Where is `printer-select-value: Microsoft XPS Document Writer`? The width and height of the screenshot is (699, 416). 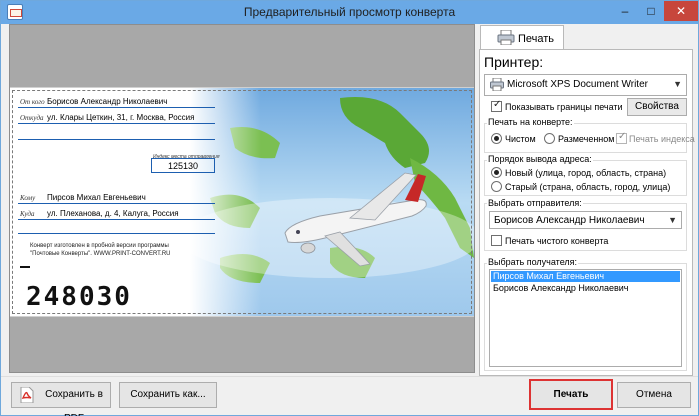
printer-select-value: Microsoft XPS Document Writer is located at coordinates (577, 84).